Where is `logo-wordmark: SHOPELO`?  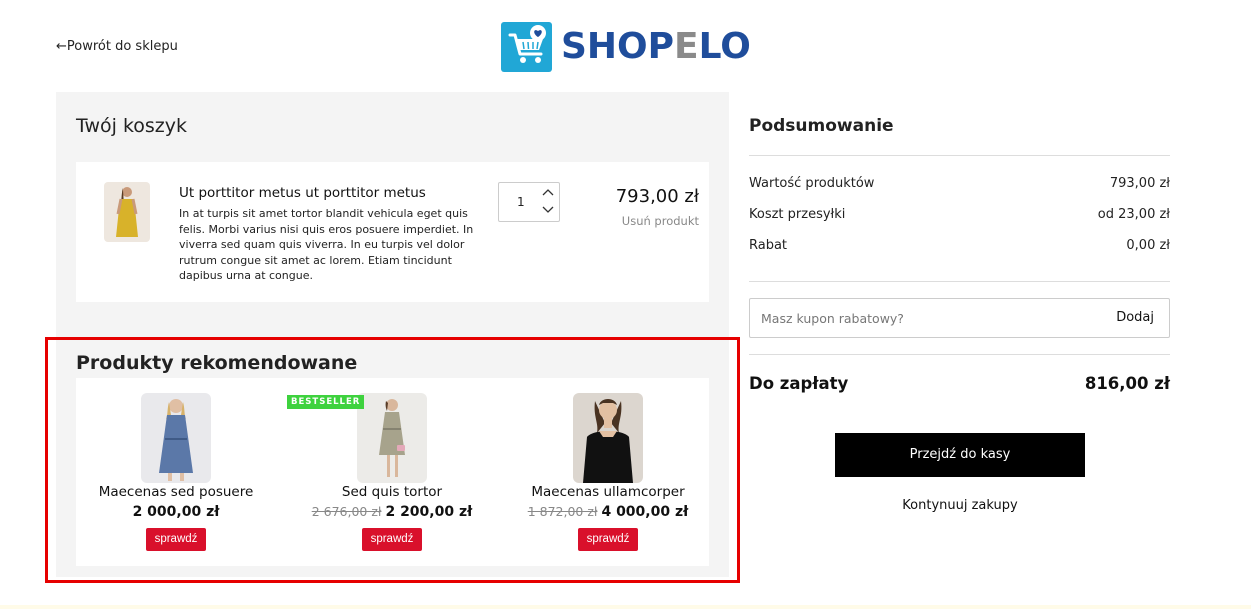 logo-wordmark: SHOPELO is located at coordinates (656, 46).